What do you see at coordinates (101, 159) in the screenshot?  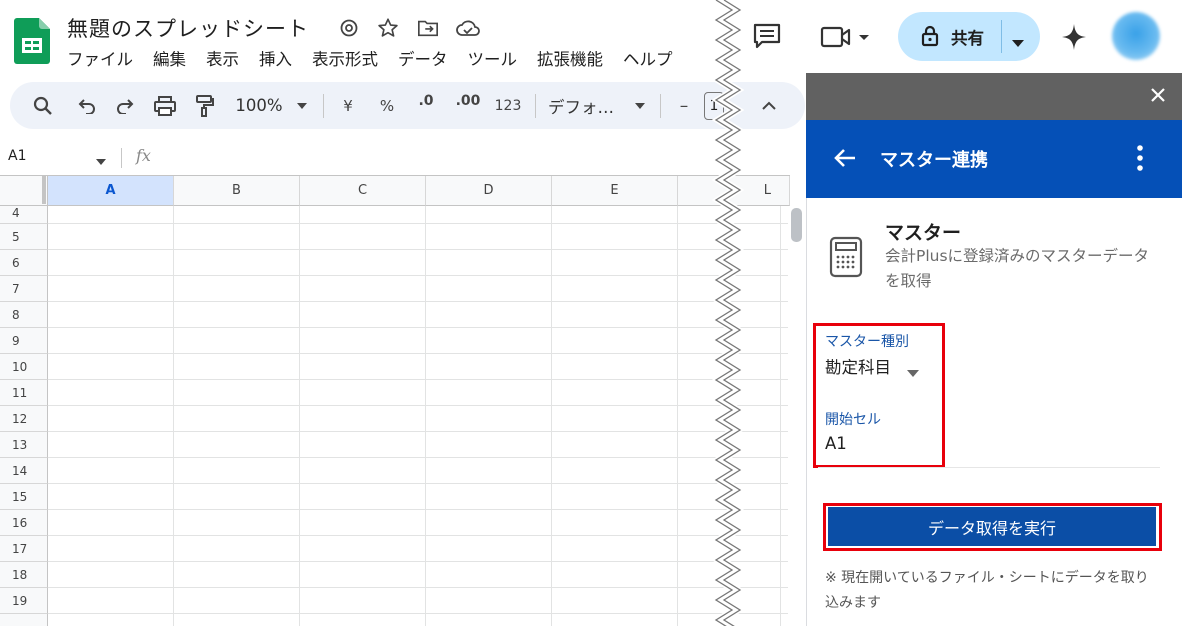 I see `name-box-dropdown-icon` at bounding box center [101, 159].